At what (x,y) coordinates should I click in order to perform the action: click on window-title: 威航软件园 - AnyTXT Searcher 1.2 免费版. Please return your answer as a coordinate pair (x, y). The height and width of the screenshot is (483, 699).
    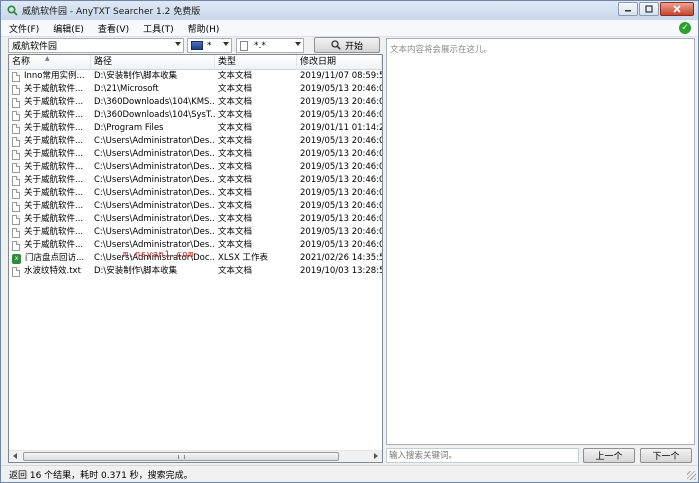
    Looking at the image, I should click on (111, 12).